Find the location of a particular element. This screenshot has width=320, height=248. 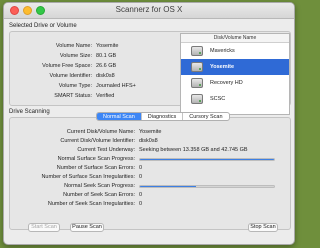

surface-scan-progress-bar is located at coordinates (207, 159).